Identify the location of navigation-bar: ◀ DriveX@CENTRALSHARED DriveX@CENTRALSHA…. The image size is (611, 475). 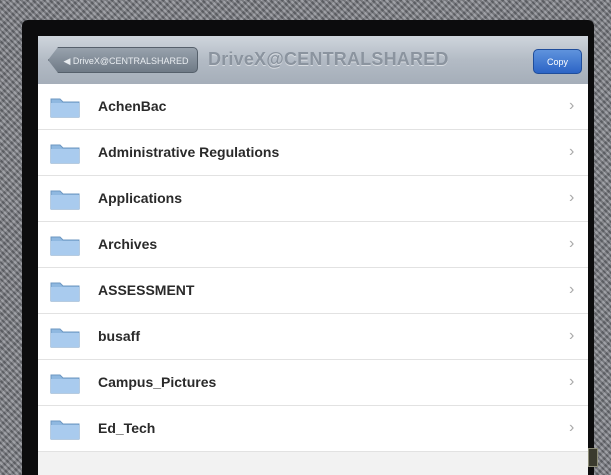
(313, 60).